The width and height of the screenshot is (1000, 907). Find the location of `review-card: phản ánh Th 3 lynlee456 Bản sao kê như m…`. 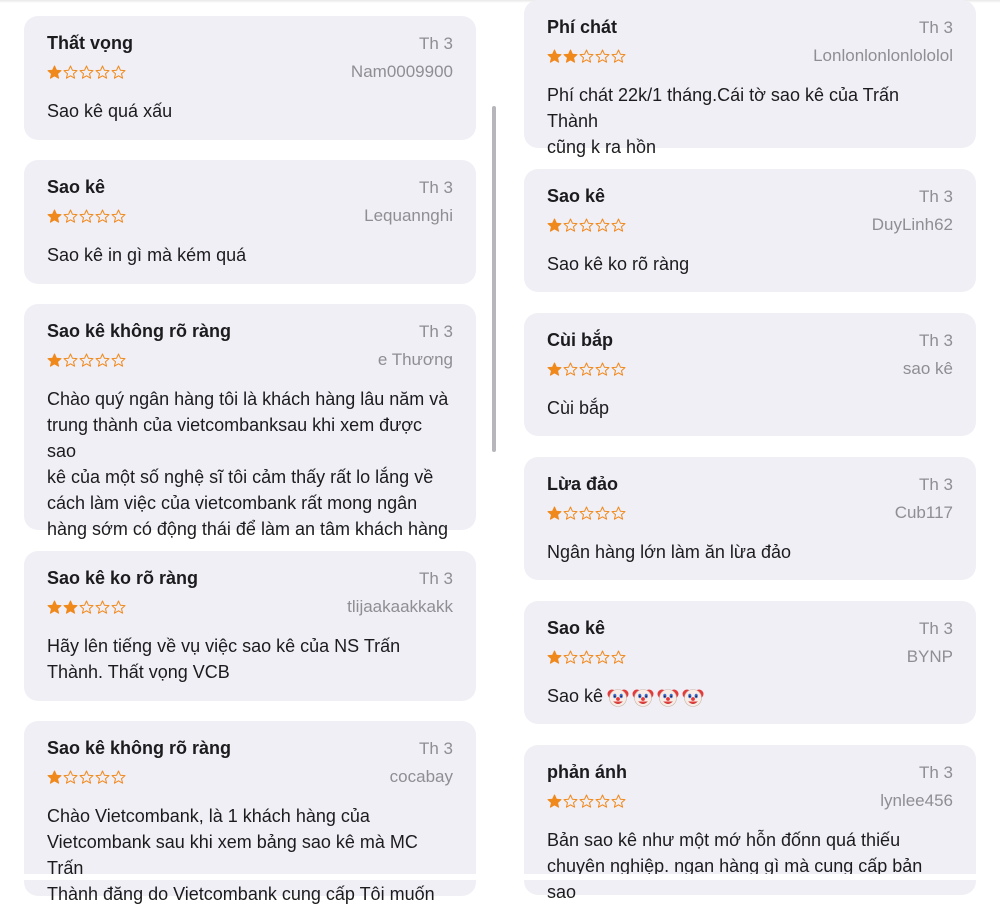

review-card: phản ánh Th 3 lynlee456 Bản sao kê như m… is located at coordinates (750, 823).